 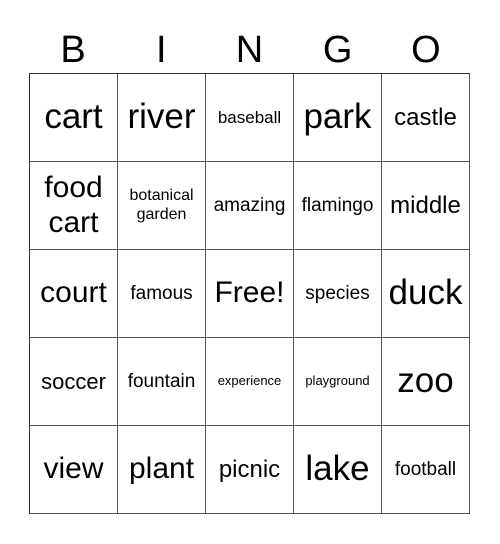 What do you see at coordinates (426, 118) in the screenshot?
I see `bingo-cell: castle` at bounding box center [426, 118].